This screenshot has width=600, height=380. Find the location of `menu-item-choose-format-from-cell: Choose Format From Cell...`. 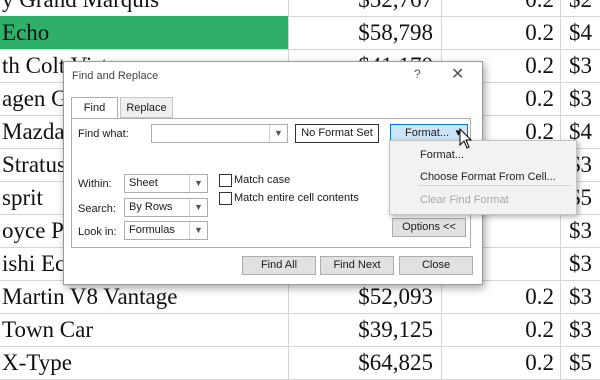

menu-item-choose-format-from-cell: Choose Format From Cell... is located at coordinates (488, 177).